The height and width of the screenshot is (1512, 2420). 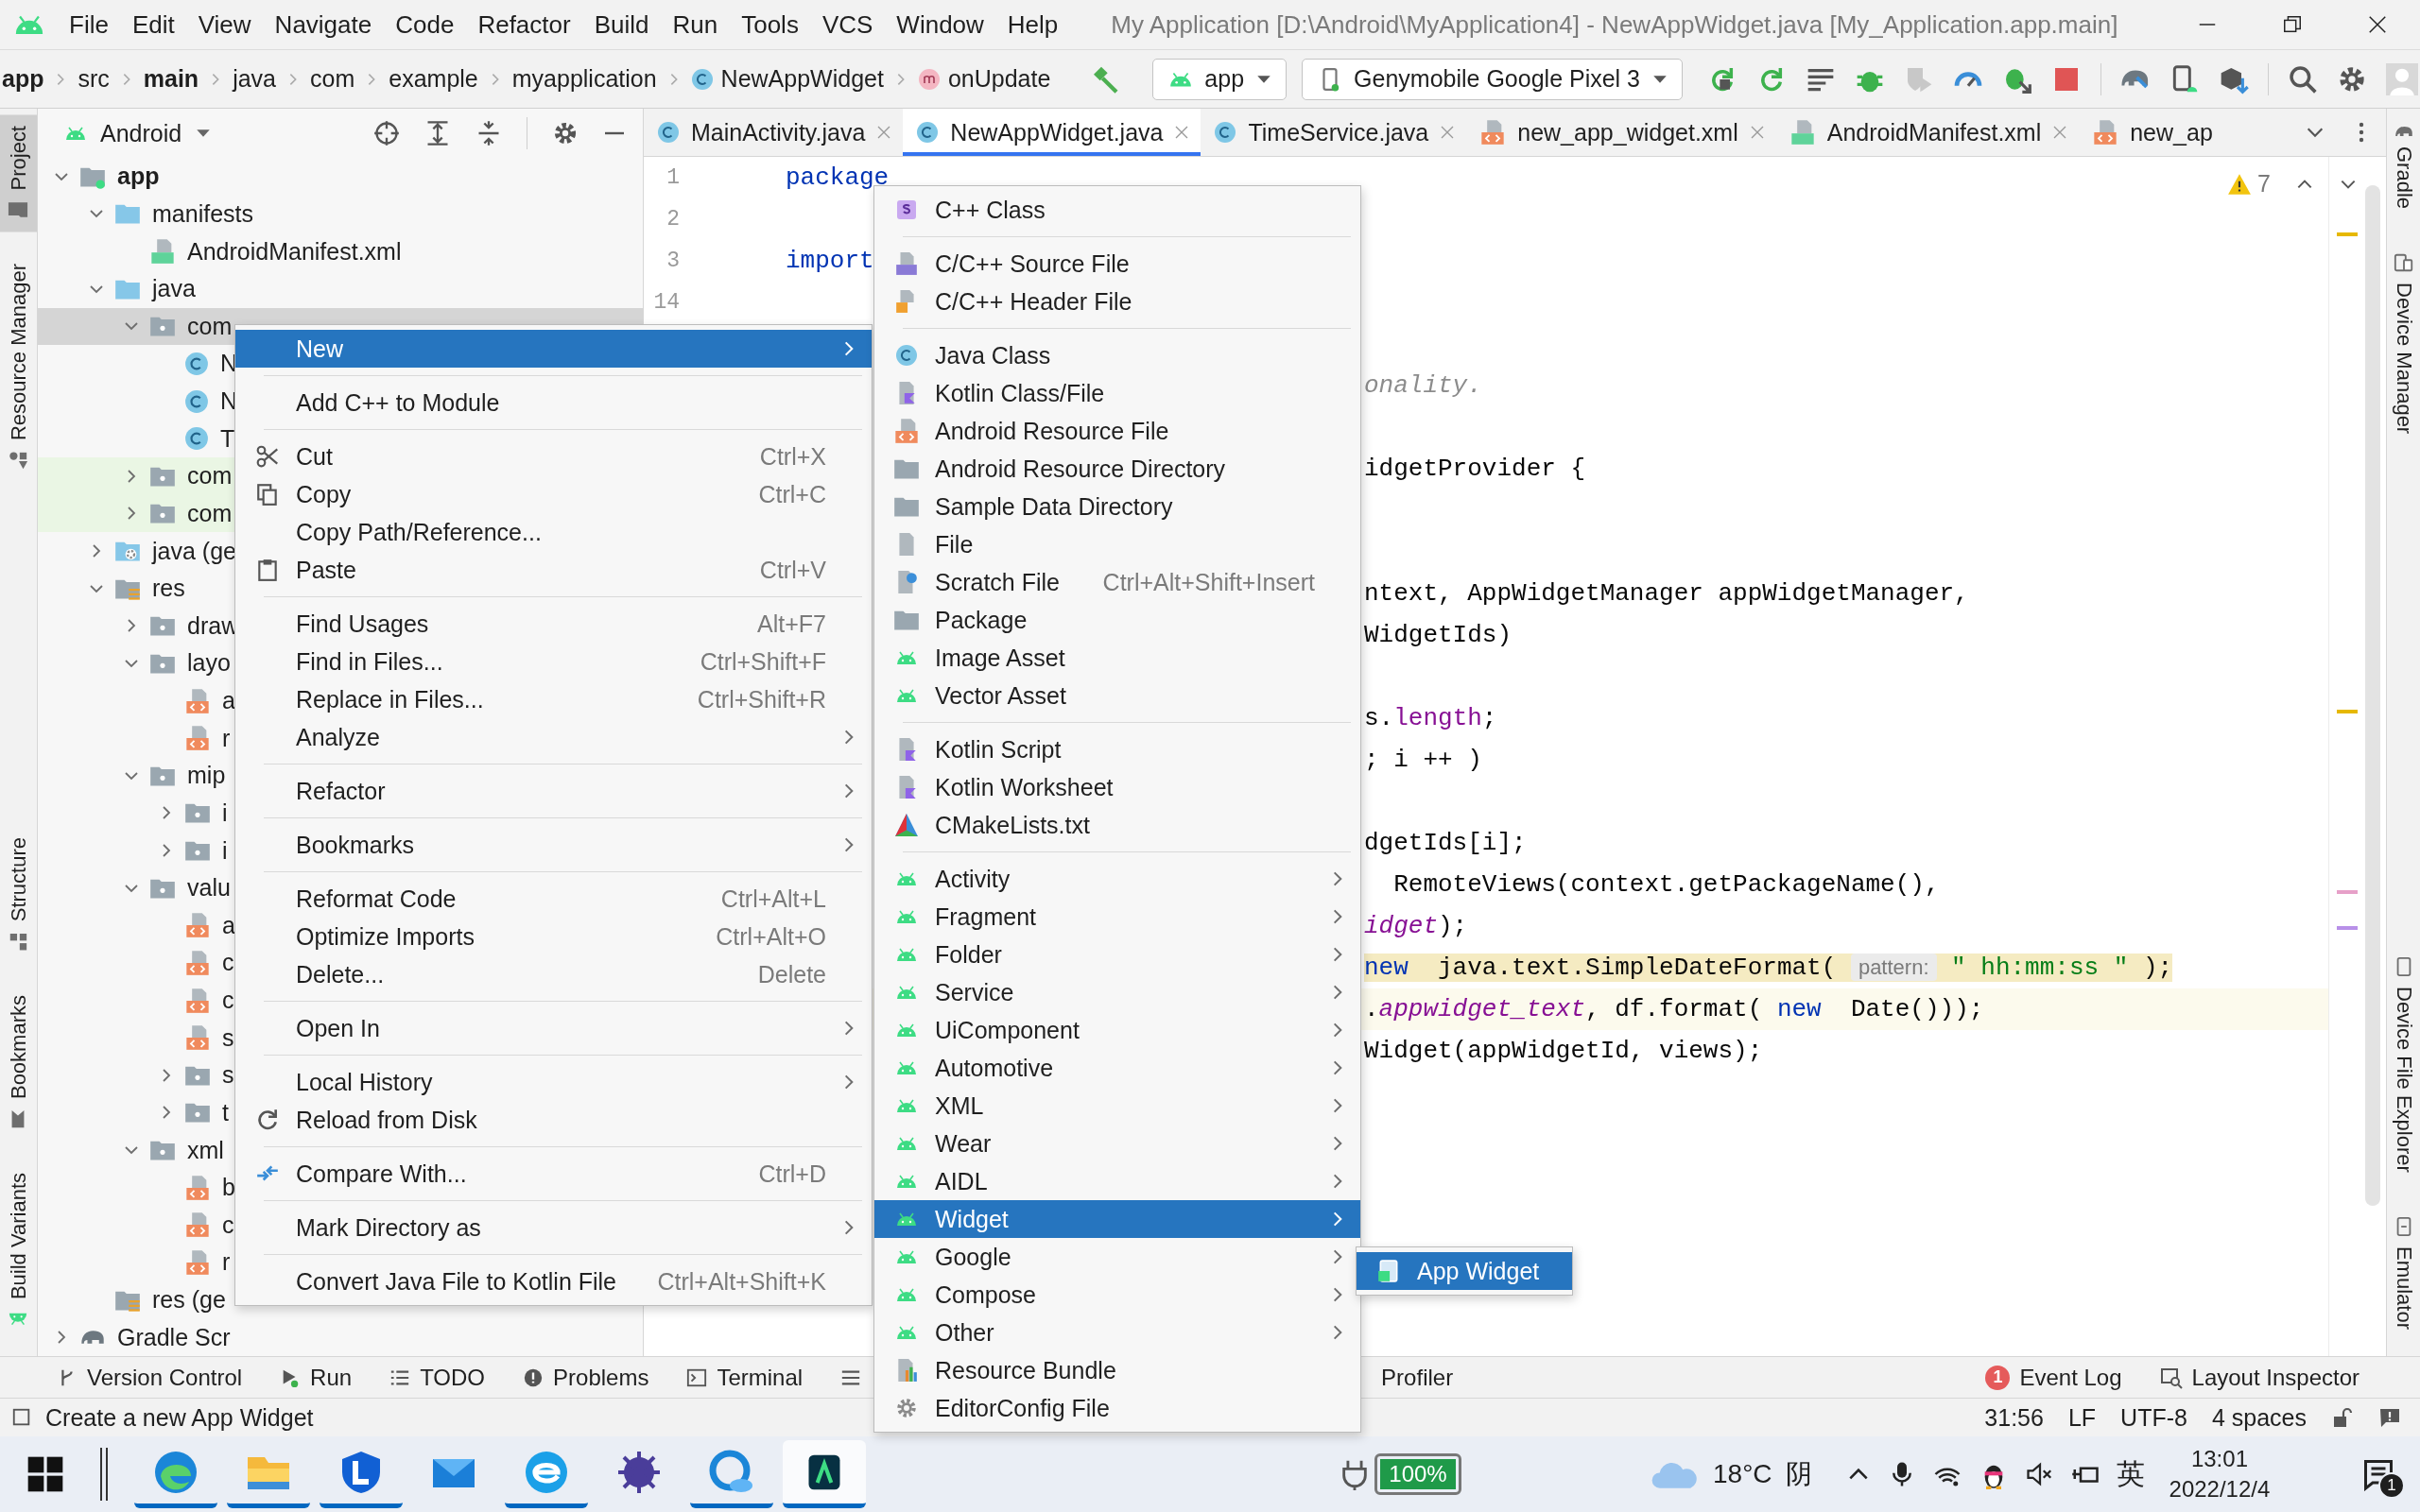 What do you see at coordinates (673, 177) in the screenshot?
I see `line-number: 1` at bounding box center [673, 177].